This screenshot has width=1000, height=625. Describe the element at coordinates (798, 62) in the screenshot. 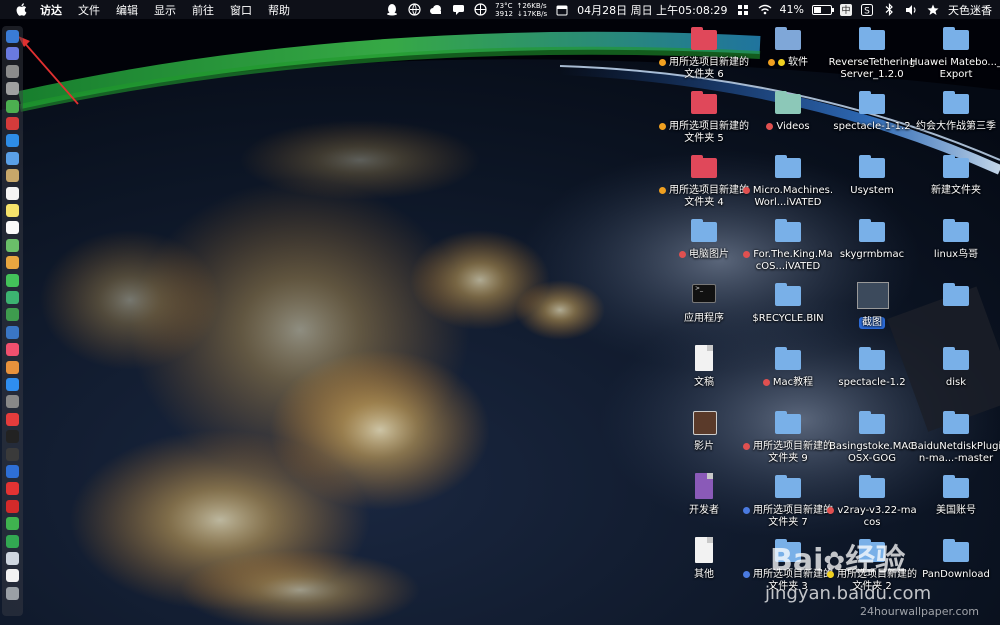

I see `desktop-item-name: 软件` at that location.